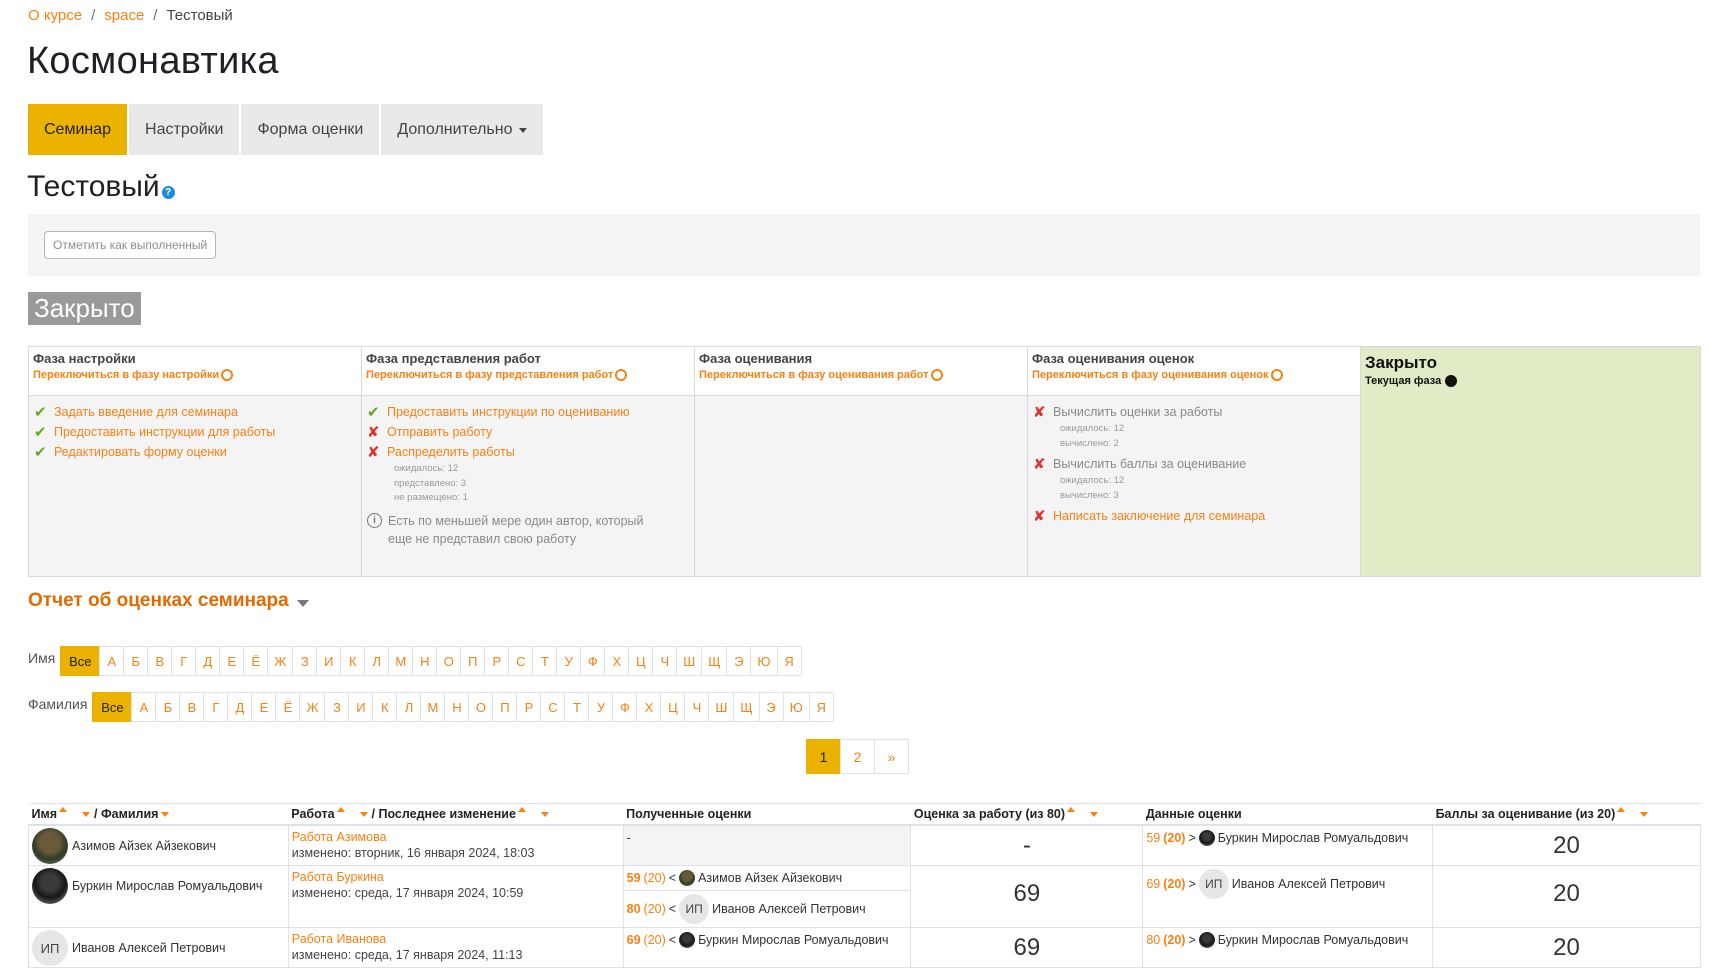 The width and height of the screenshot is (1709, 968). Describe the element at coordinates (240, 707) in the screenshot. I see `last-name-letter-button: Д` at that location.